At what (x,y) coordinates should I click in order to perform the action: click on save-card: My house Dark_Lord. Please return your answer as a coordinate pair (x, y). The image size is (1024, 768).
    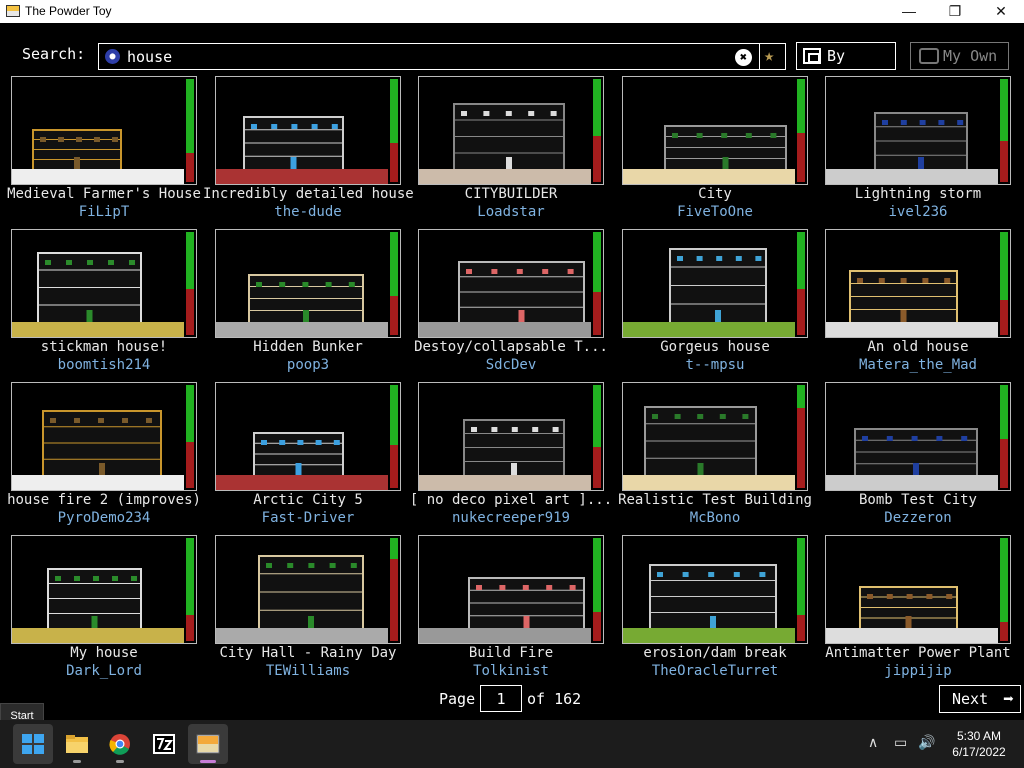
    Looking at the image, I should click on (104, 607).